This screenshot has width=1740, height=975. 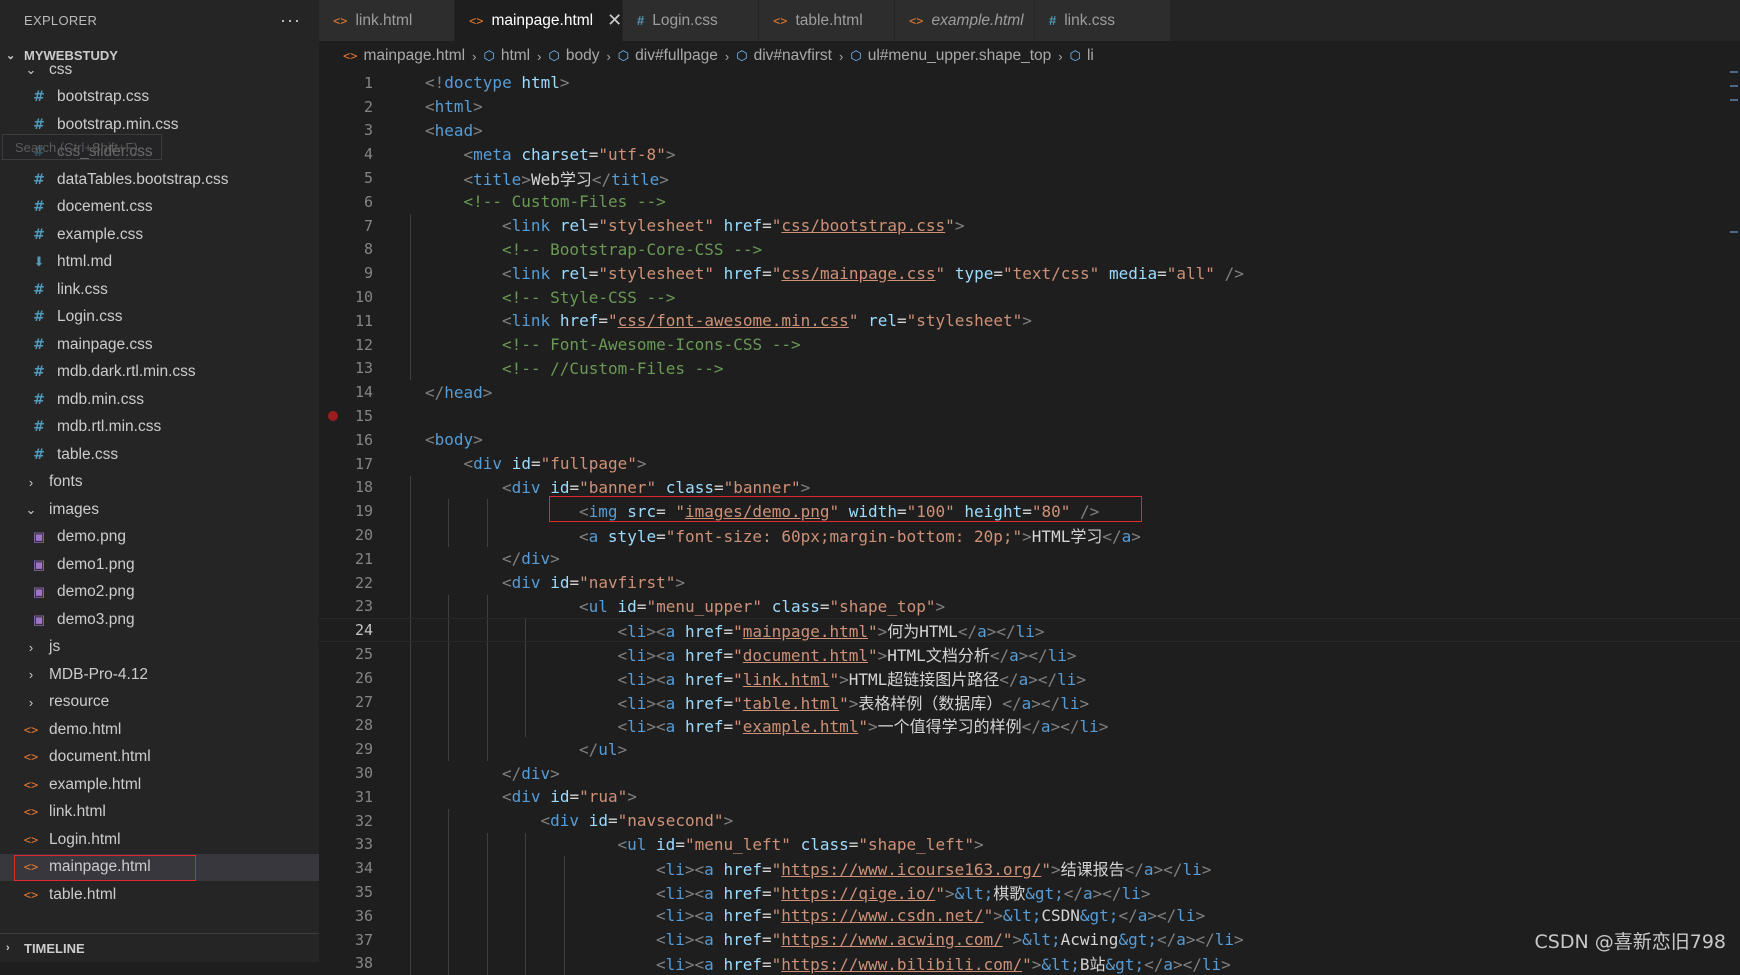 I want to click on tree-item-css: ⌄ css, so click(x=159, y=70).